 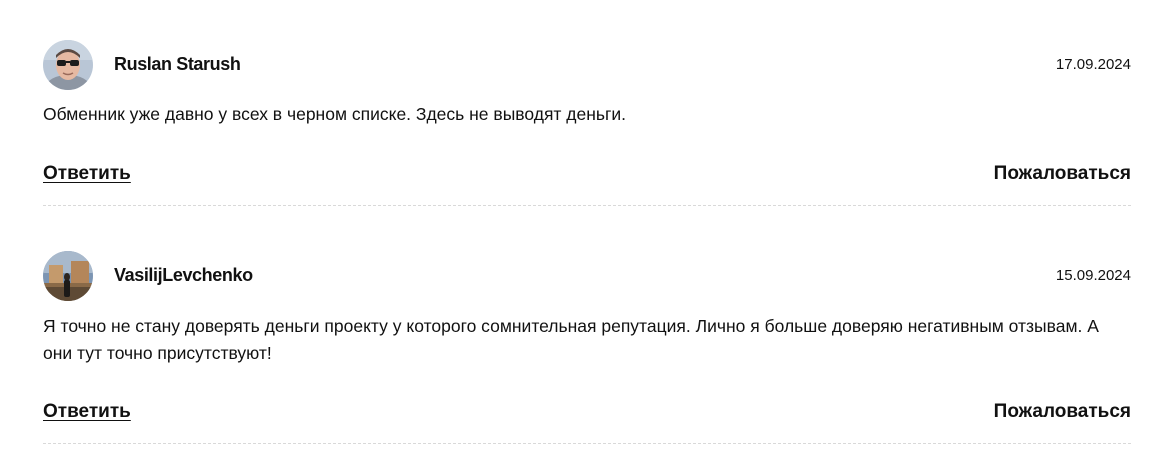 I want to click on comment-date: 17.09.2024, so click(x=1093, y=64).